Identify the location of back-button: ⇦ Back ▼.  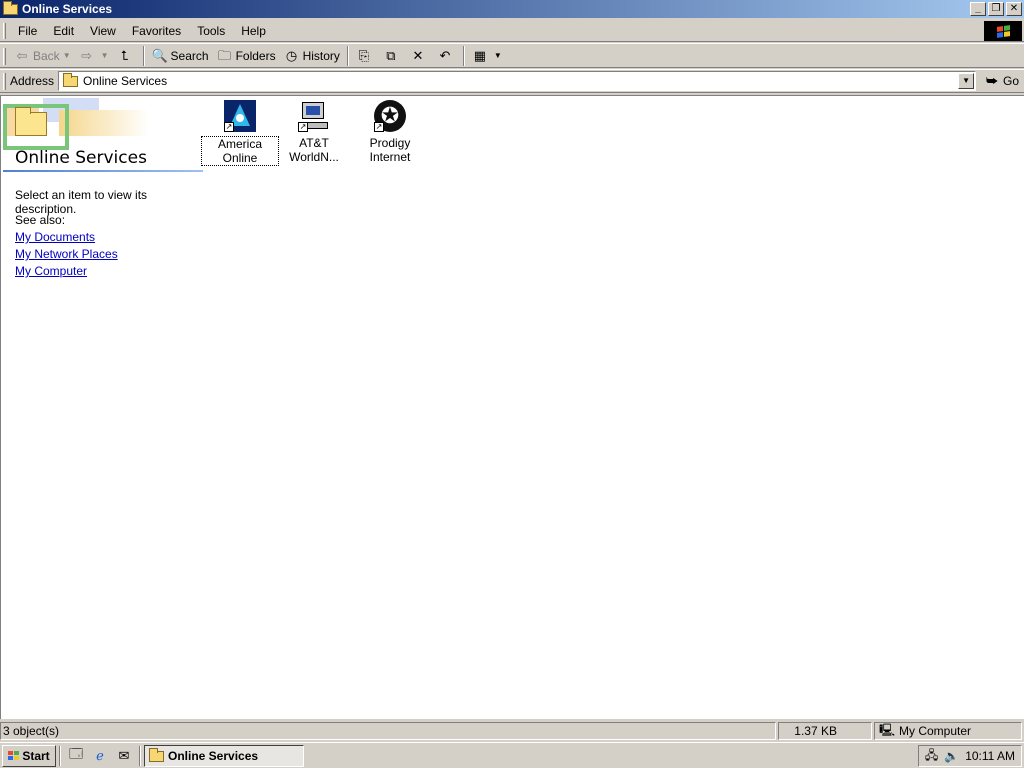
(42, 56).